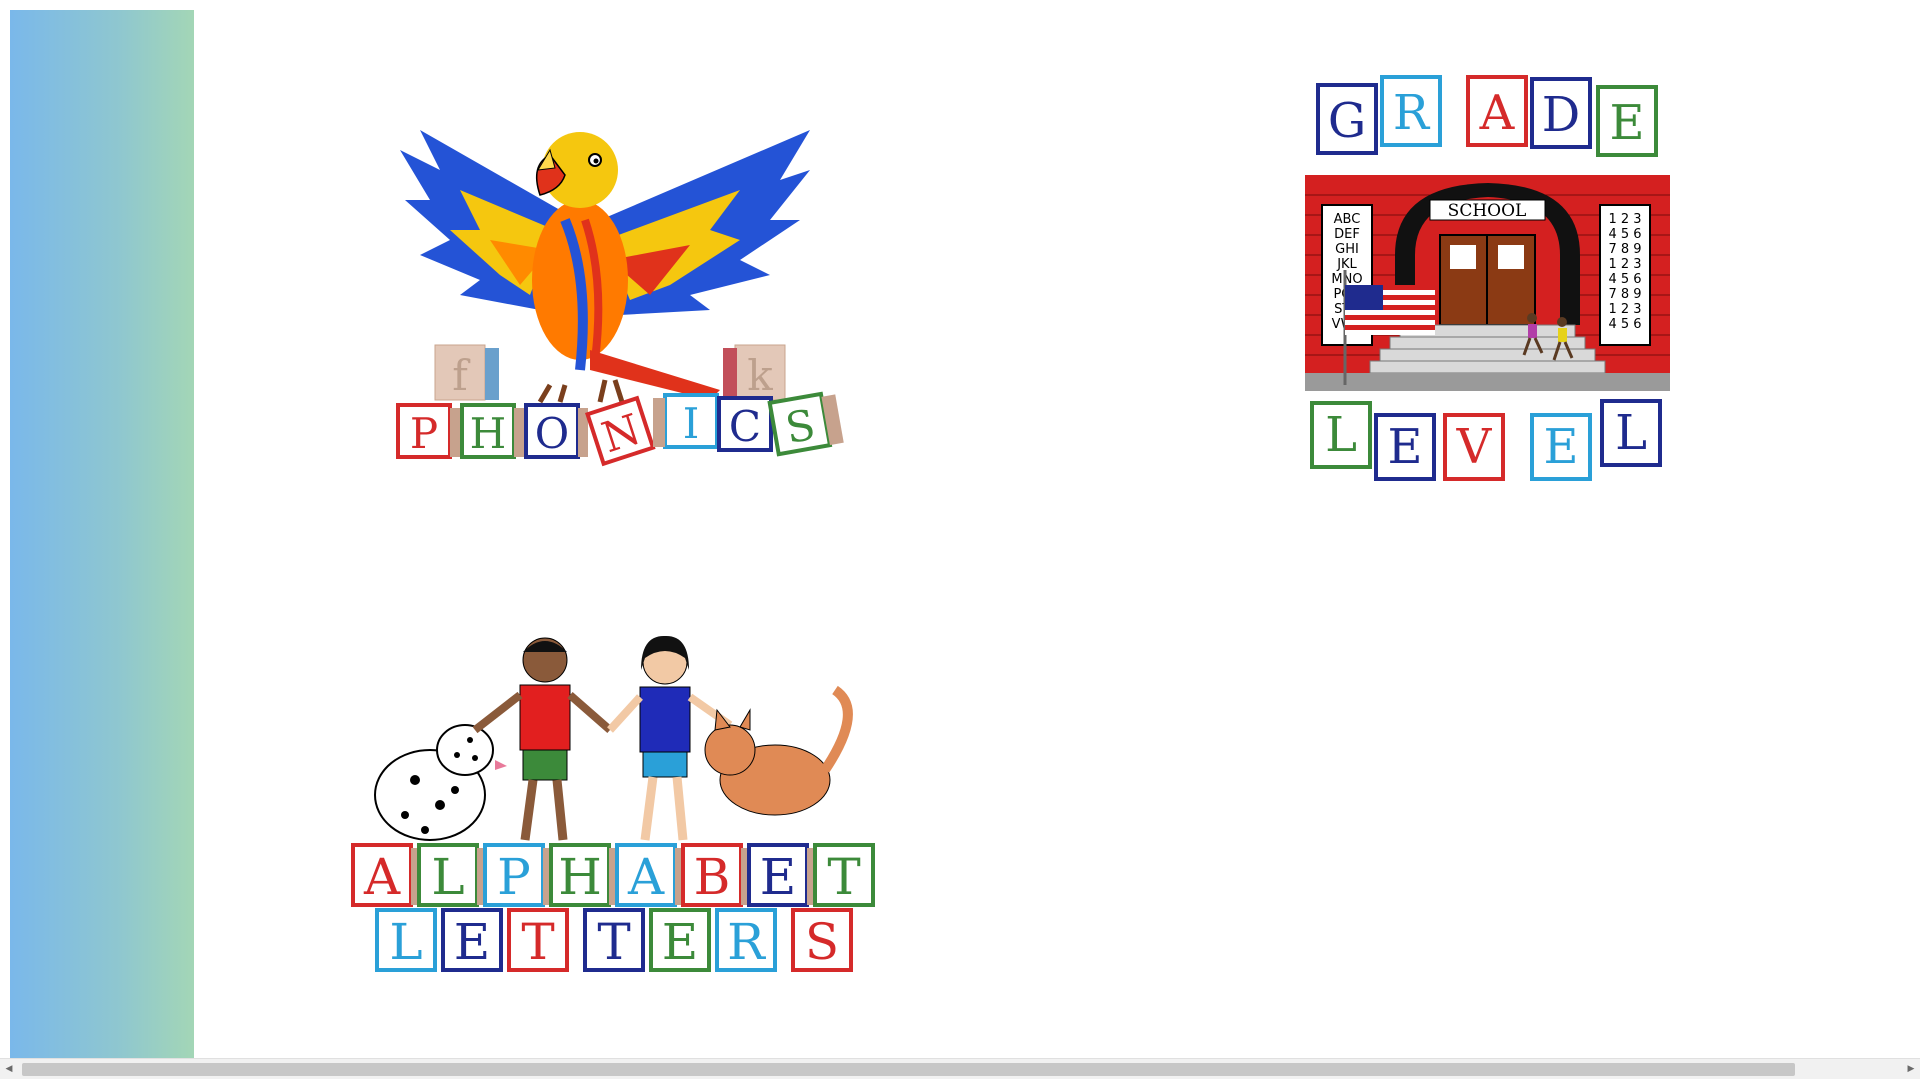 Image resolution: width=1920 pixels, height=1079 pixels. I want to click on cat-icon, so click(778, 750).